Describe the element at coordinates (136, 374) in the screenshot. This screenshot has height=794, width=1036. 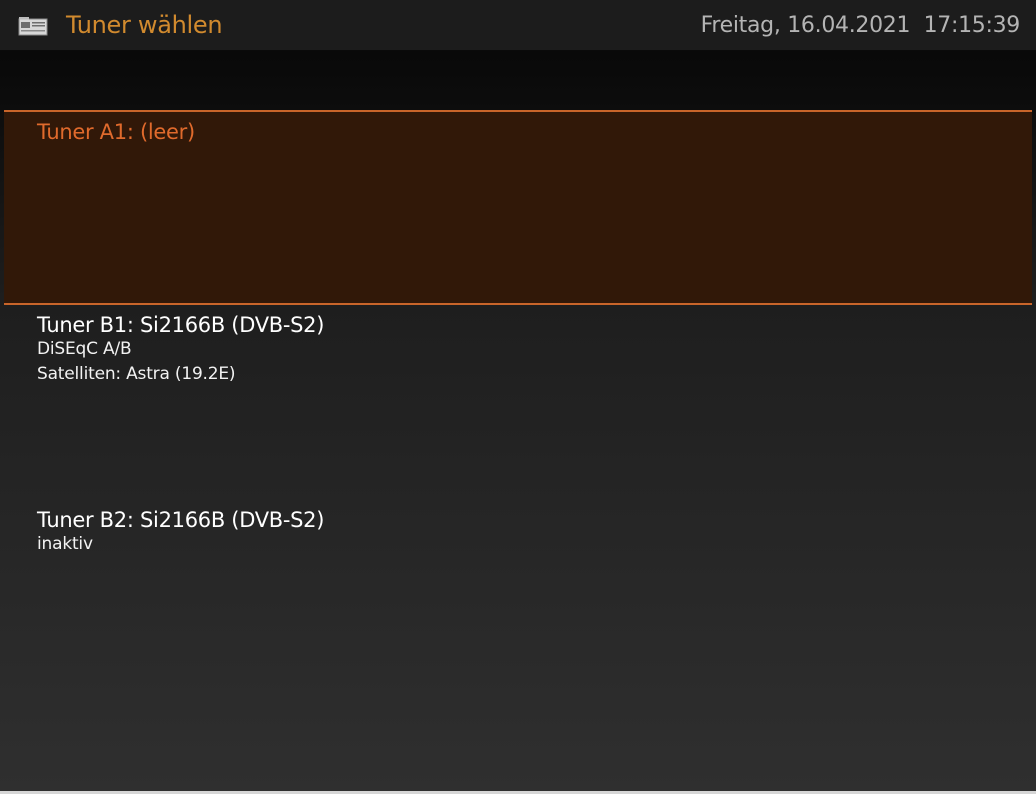
I see `tuner-satellite-info: Satelliten: Astra (19.2E)` at that location.